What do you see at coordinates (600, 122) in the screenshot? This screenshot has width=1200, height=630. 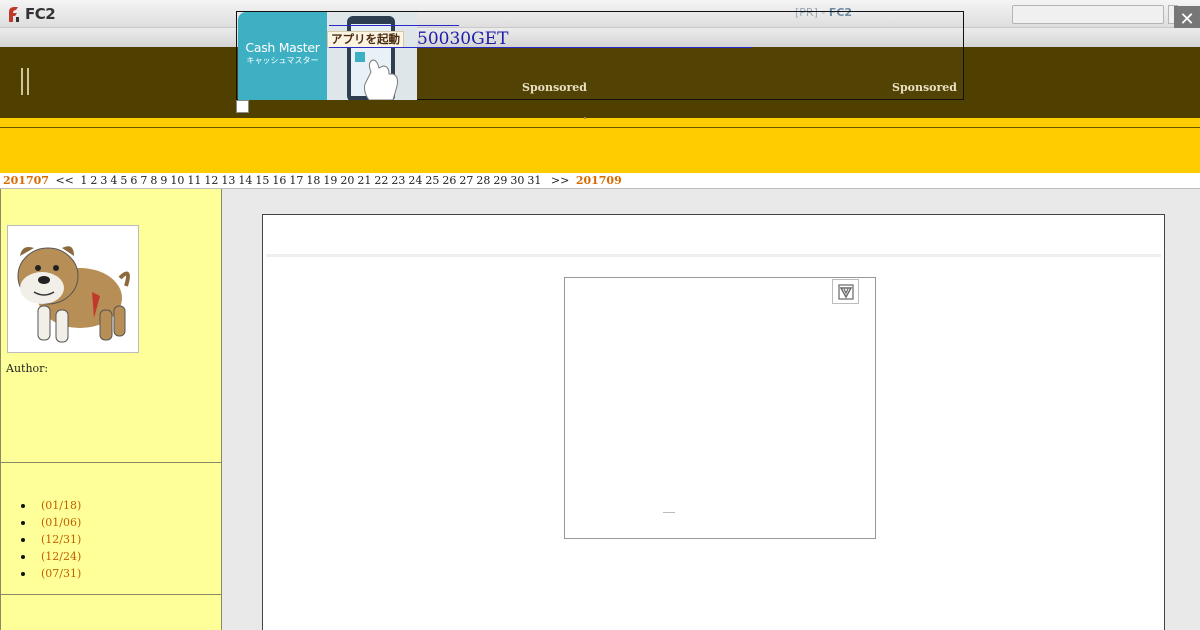 I see `header-accent-strip` at bounding box center [600, 122].